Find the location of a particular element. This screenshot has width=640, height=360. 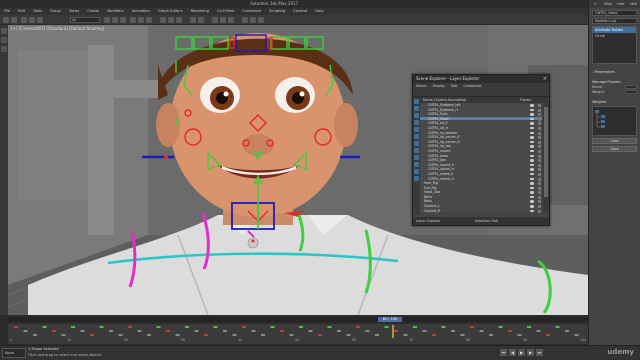

unlink-icon is located at coordinates (32, 20).